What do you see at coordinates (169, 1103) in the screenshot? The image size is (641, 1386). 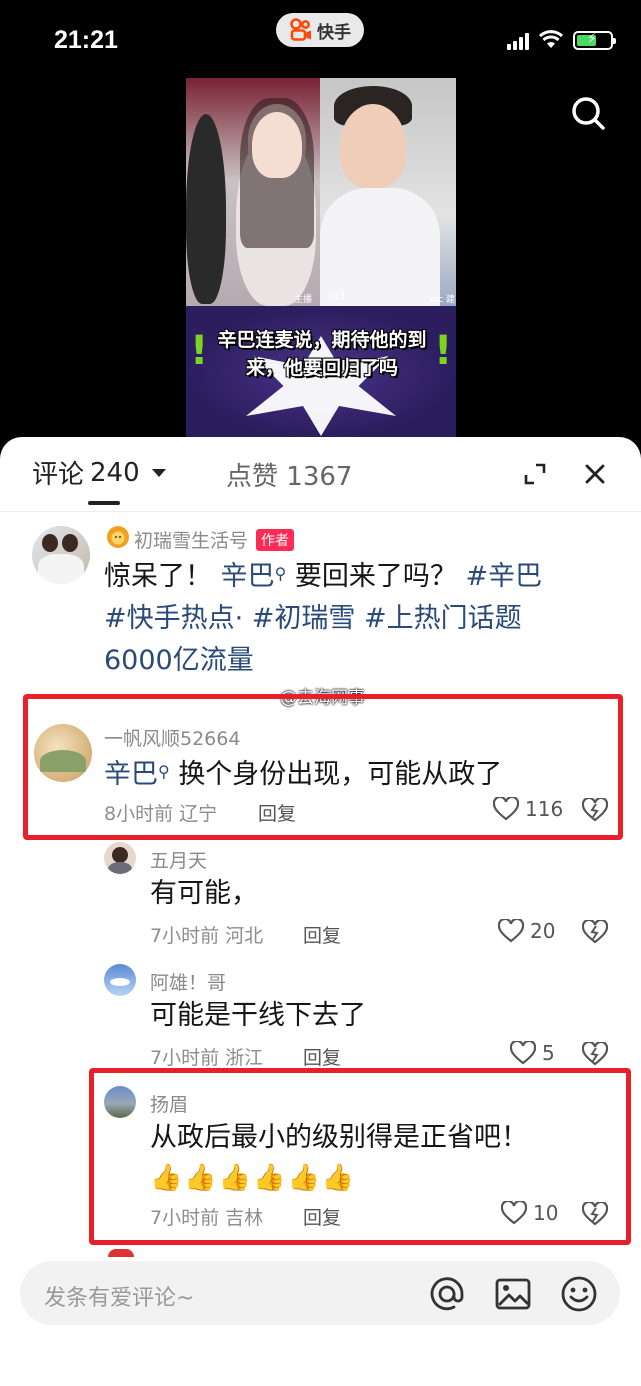 I see `comment-user: 扬眉` at bounding box center [169, 1103].